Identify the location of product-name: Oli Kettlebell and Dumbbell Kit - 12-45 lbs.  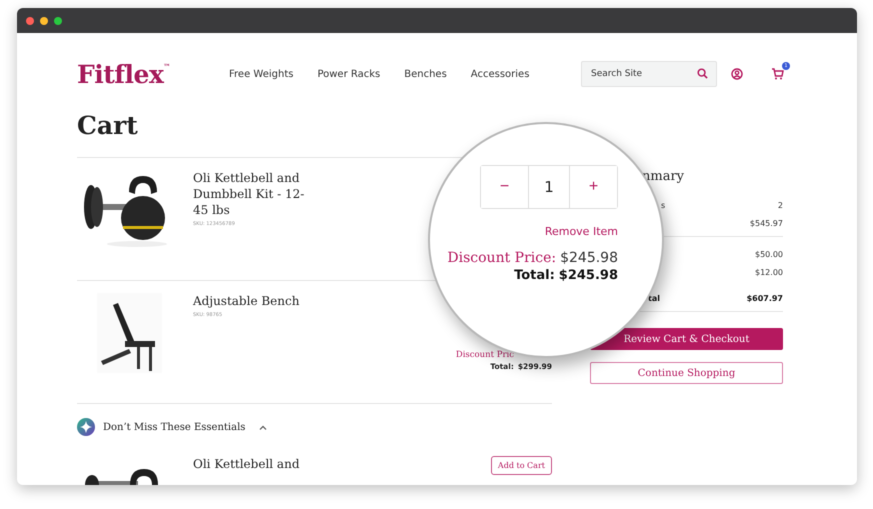
(255, 194).